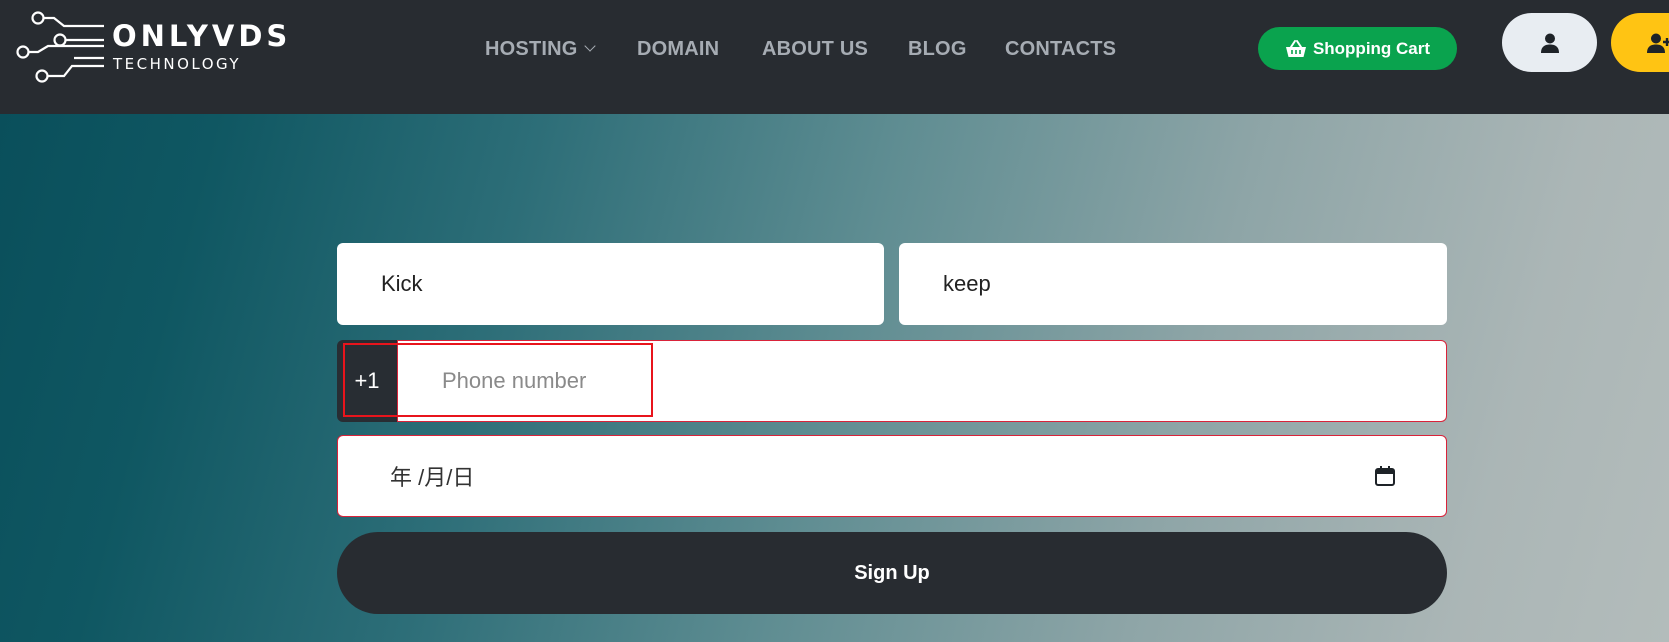  Describe the element at coordinates (922, 381) in the screenshot. I see `phone-number-input: Phone number` at that location.